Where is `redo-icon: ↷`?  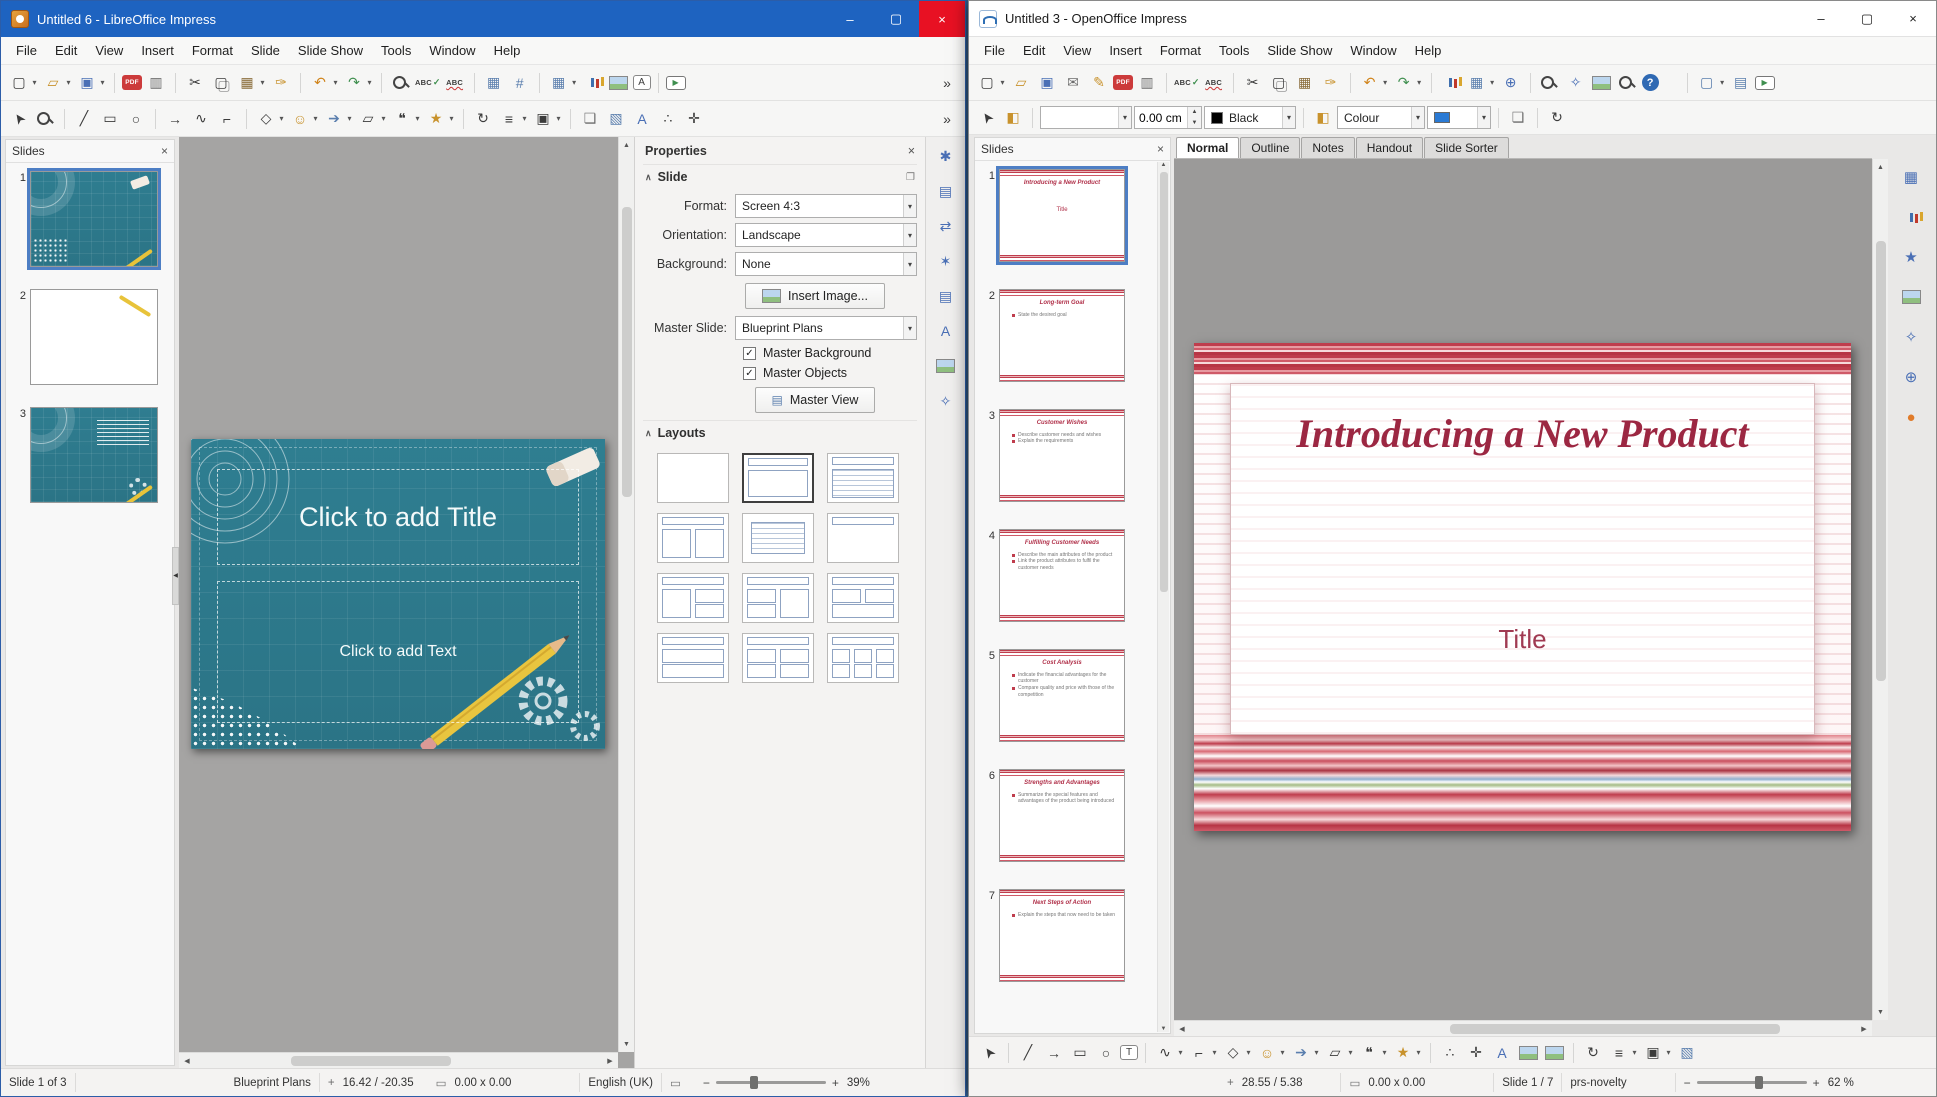
redo-icon: ↷ is located at coordinates (354, 83).